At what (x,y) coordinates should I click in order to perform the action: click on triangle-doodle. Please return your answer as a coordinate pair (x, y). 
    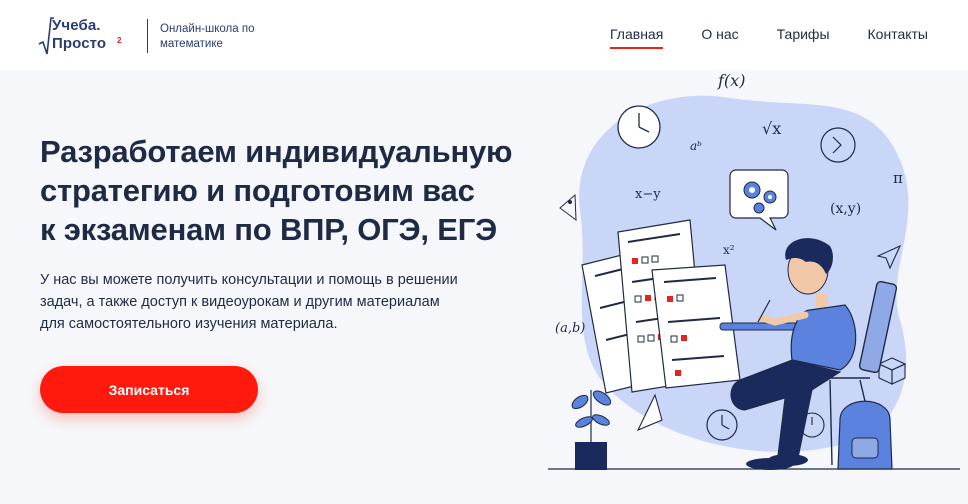
    Looking at the image, I should click on (568, 207).